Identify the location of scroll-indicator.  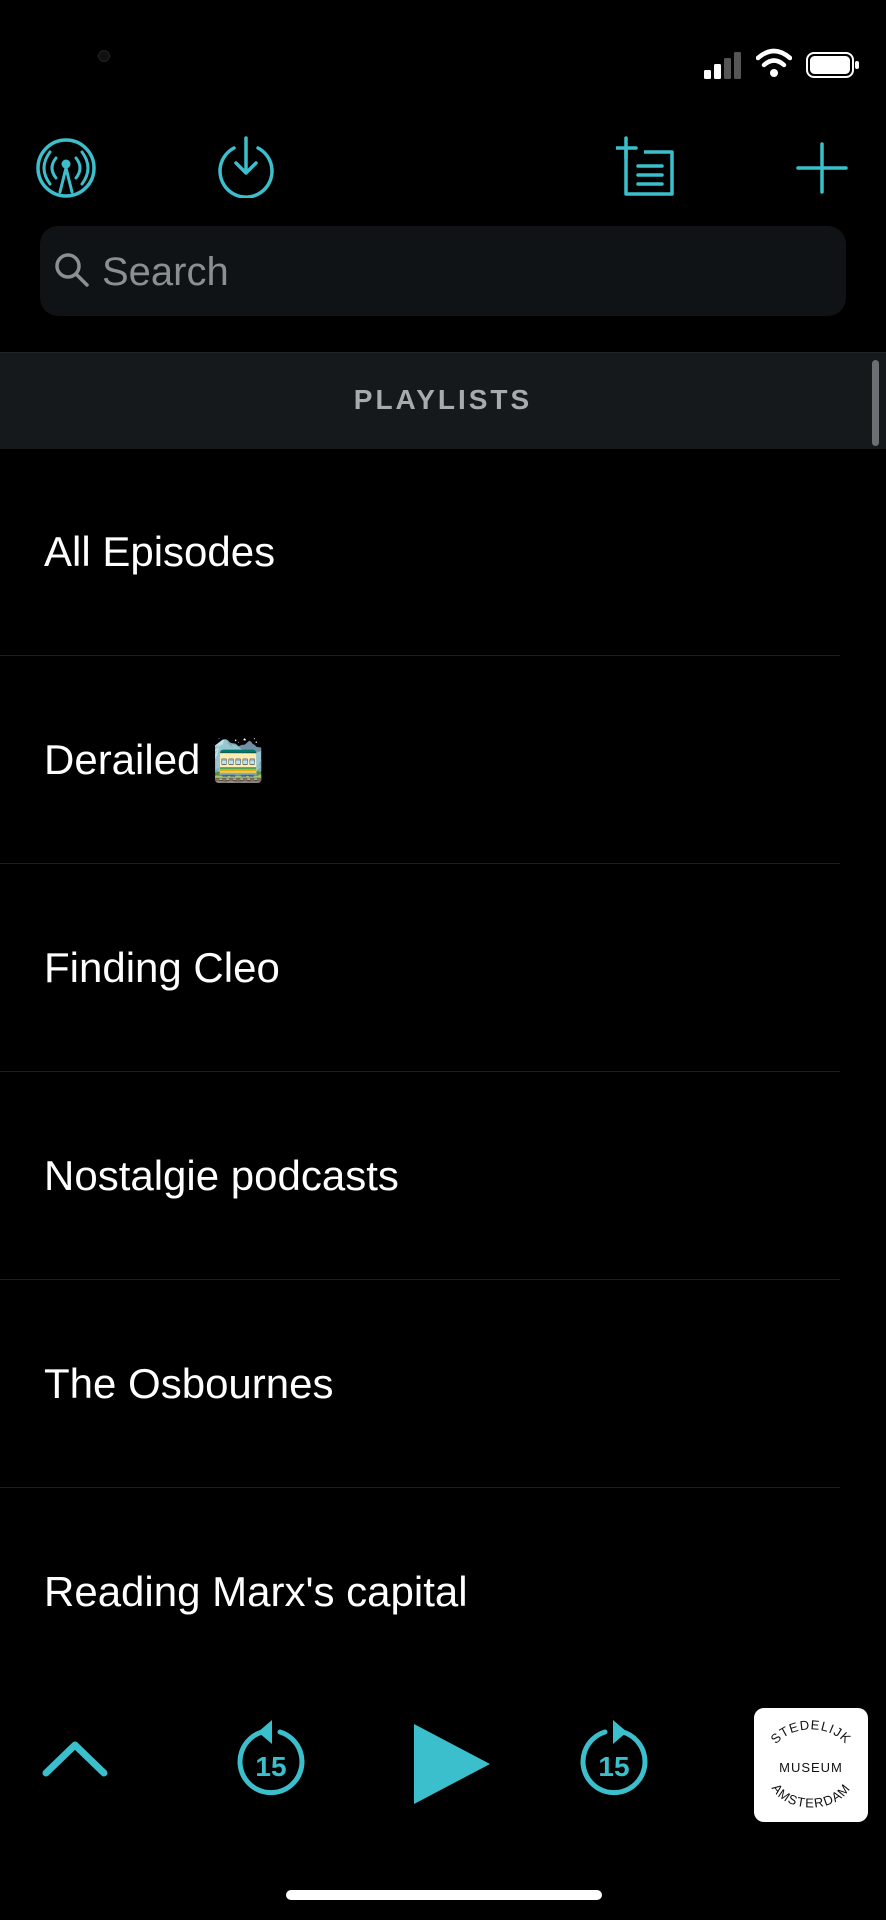
(875, 403).